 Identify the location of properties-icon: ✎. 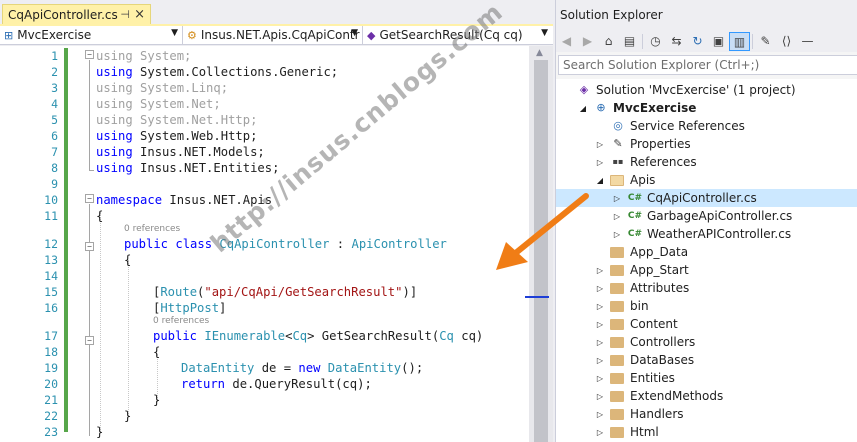
(765, 41).